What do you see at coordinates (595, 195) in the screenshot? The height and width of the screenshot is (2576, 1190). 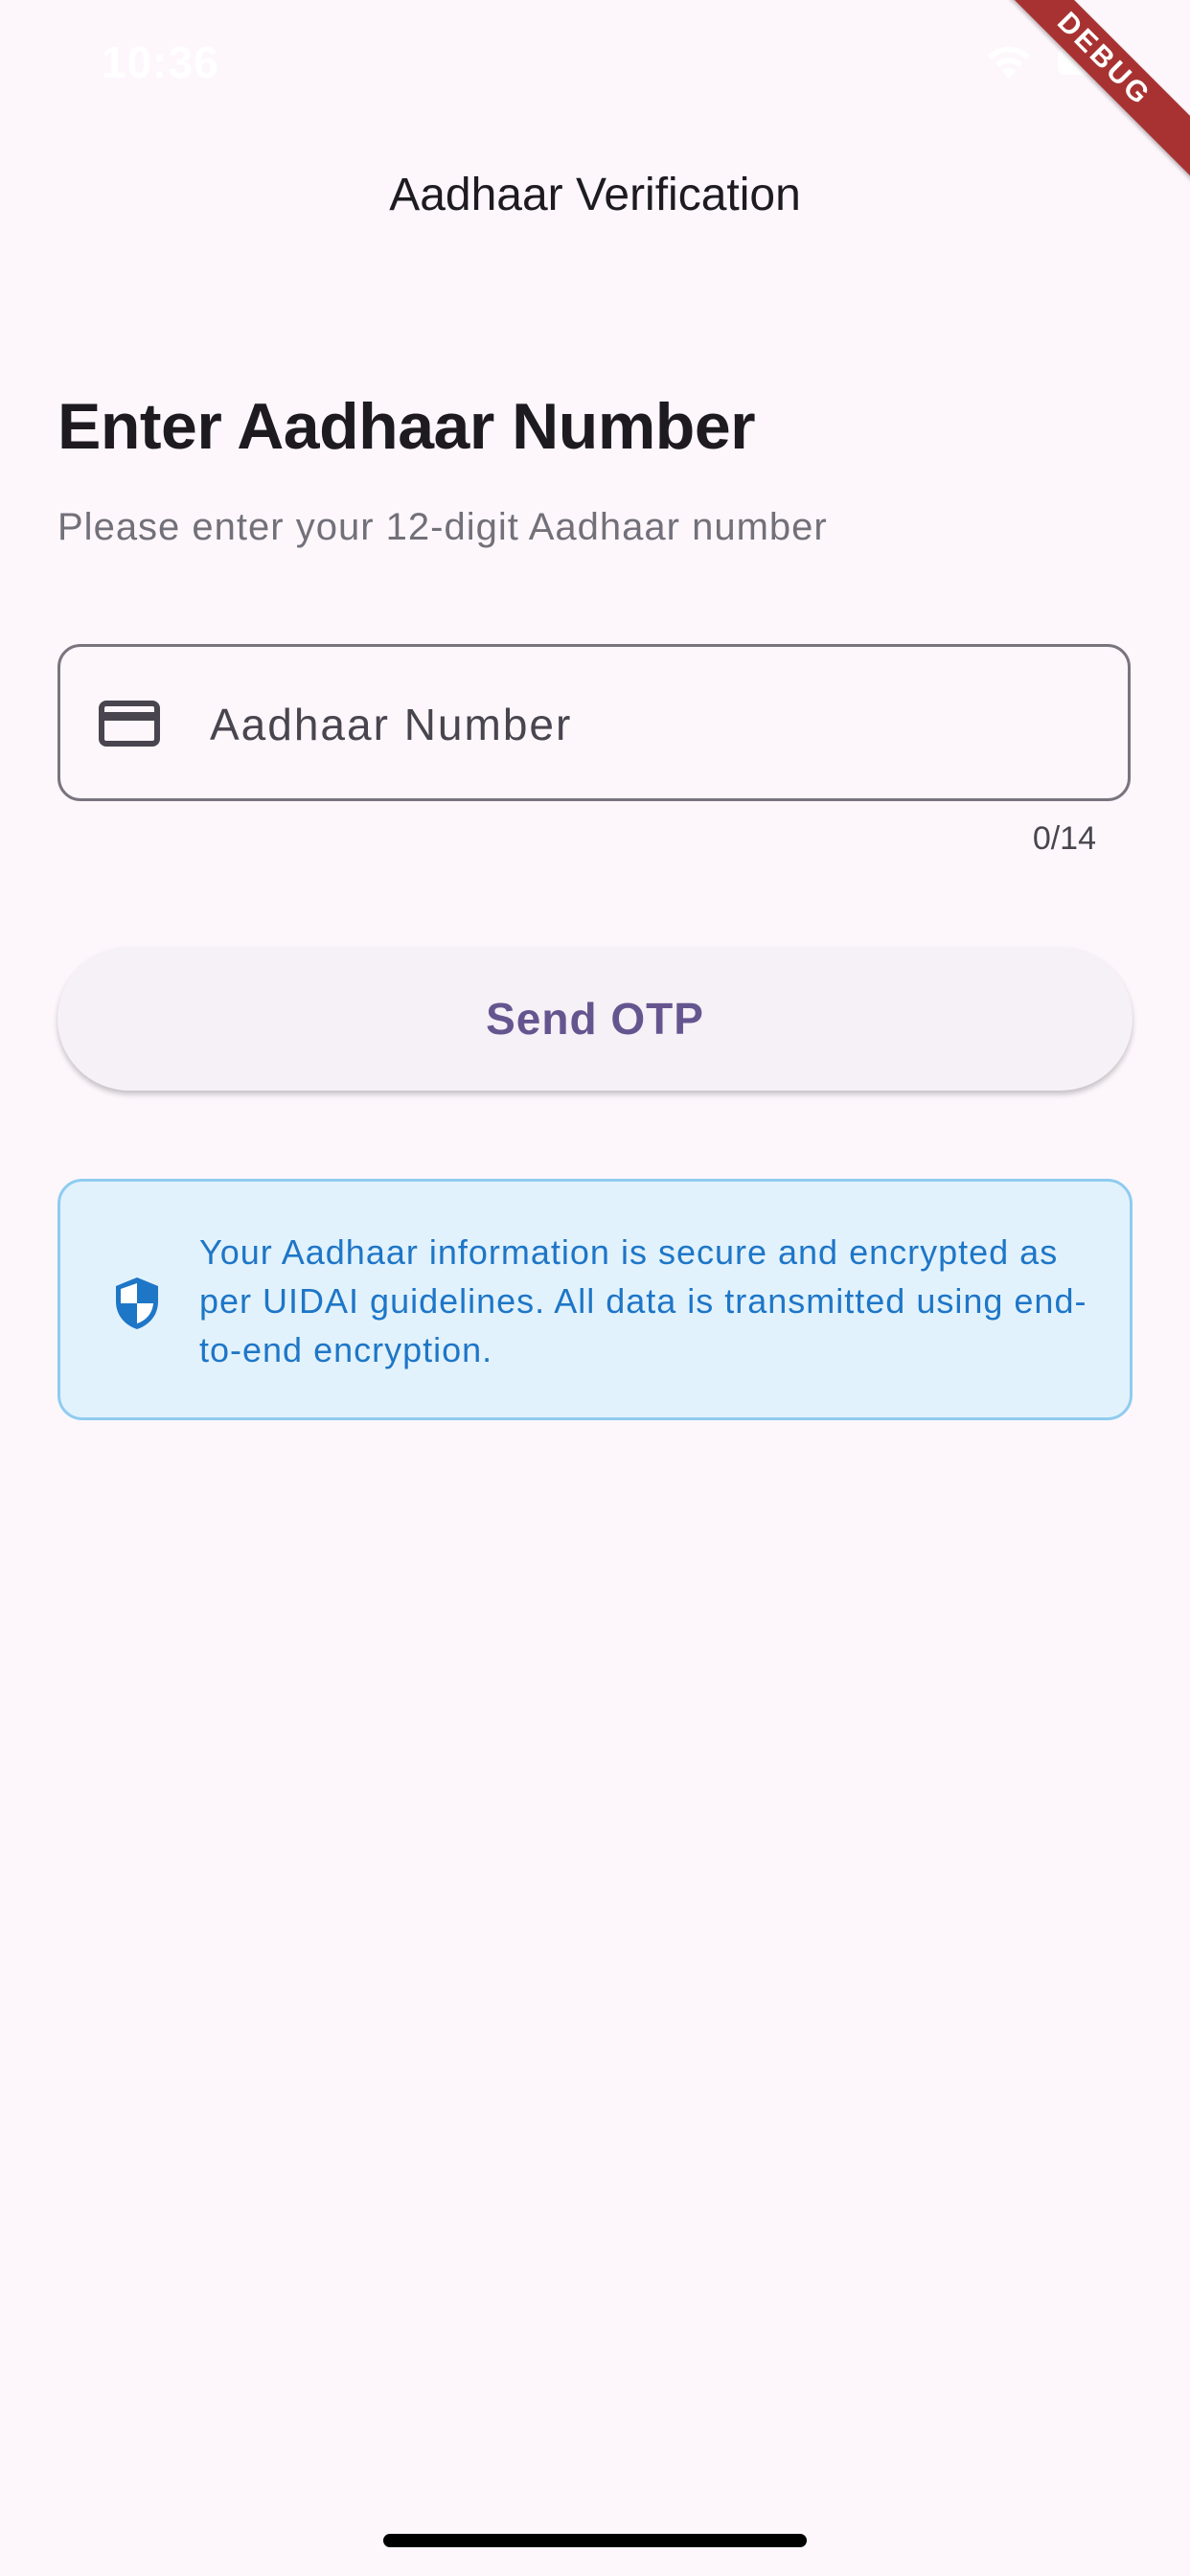 I see `app-bar-title: Aadhaar Verification` at bounding box center [595, 195].